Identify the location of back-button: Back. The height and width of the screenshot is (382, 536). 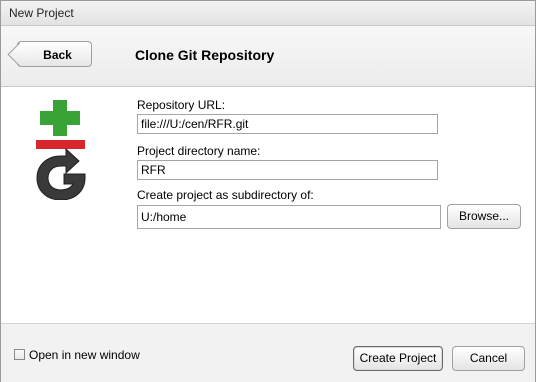
(54, 54).